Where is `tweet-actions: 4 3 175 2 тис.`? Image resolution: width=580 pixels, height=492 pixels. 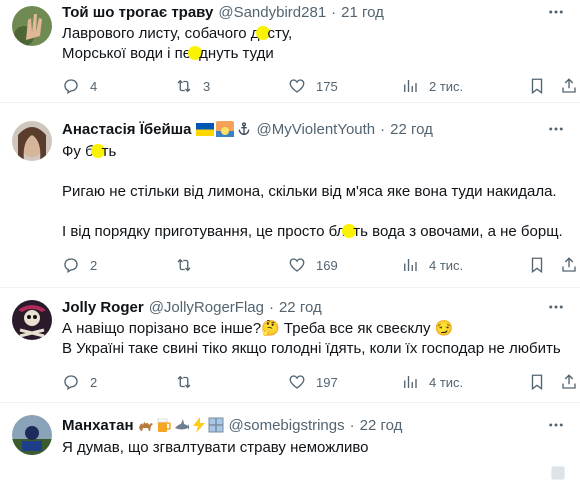
tweet-actions: 4 3 175 2 тис. is located at coordinates (320, 86).